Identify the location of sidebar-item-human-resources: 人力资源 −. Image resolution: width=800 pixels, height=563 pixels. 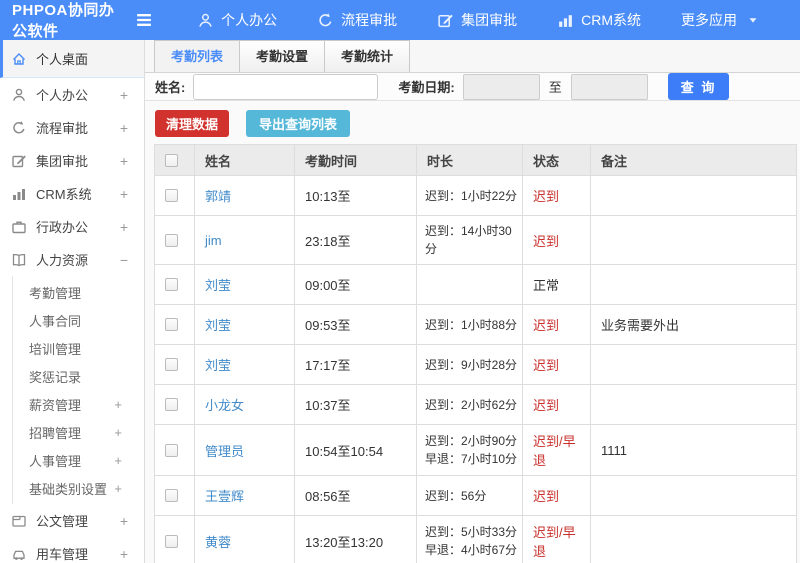
(72, 259).